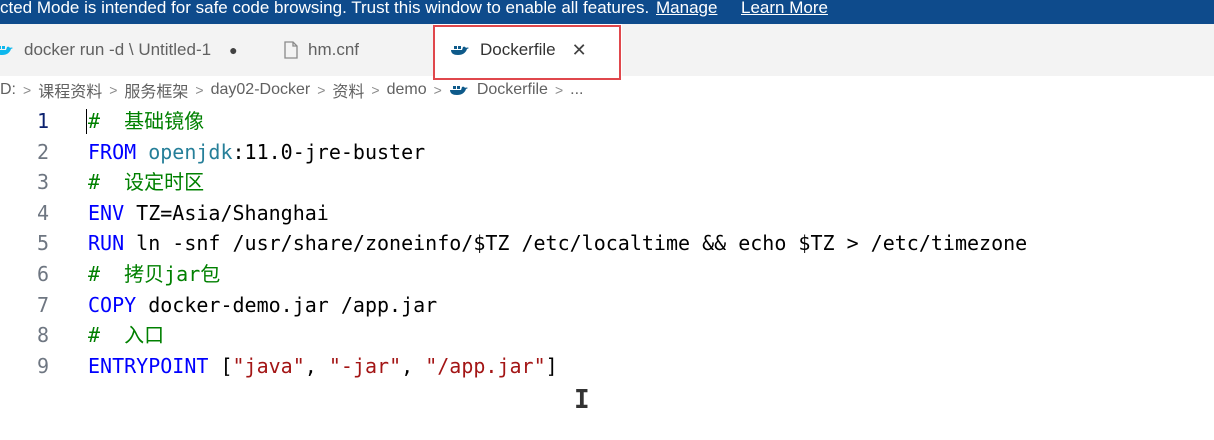  I want to click on tab-label: docker run -d \ Untitled-1, so click(118, 49).